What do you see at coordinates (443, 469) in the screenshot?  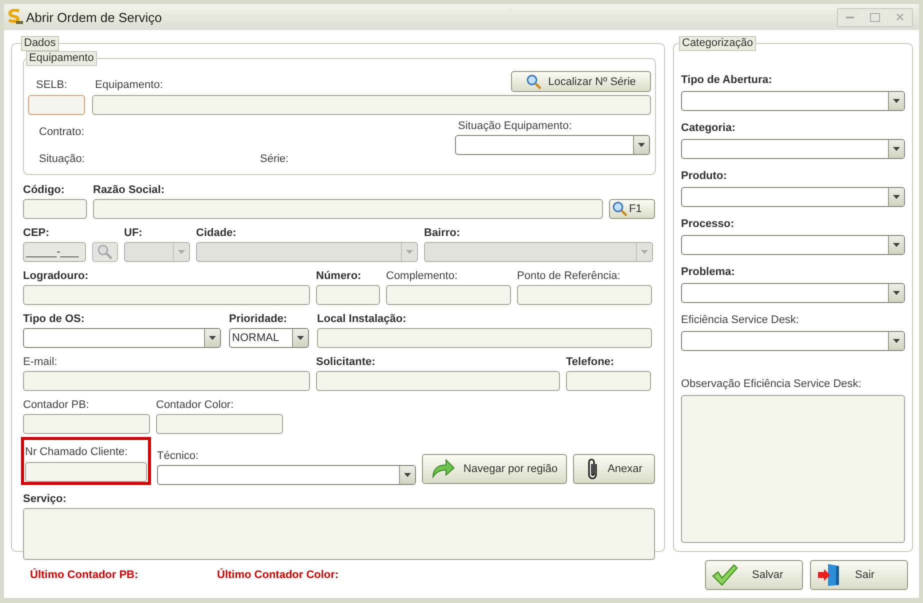 I see `curved-arrow-icon` at bounding box center [443, 469].